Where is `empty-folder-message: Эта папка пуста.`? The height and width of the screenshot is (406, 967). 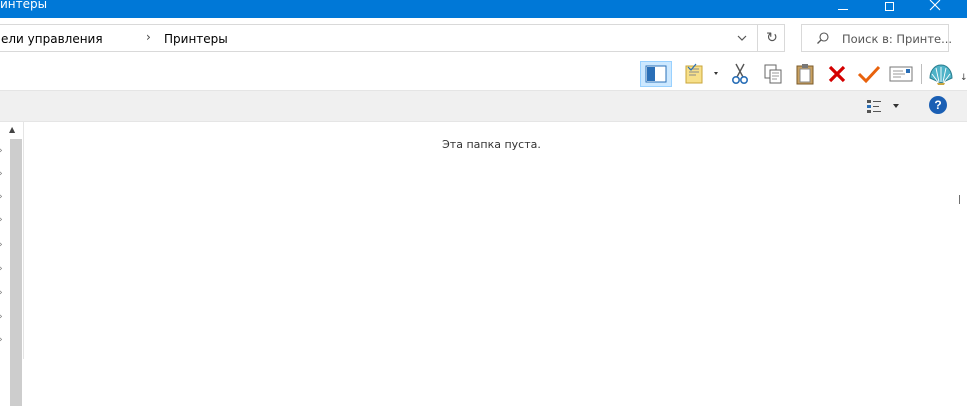 empty-folder-message: Эта папка пуста. is located at coordinates (491, 144).